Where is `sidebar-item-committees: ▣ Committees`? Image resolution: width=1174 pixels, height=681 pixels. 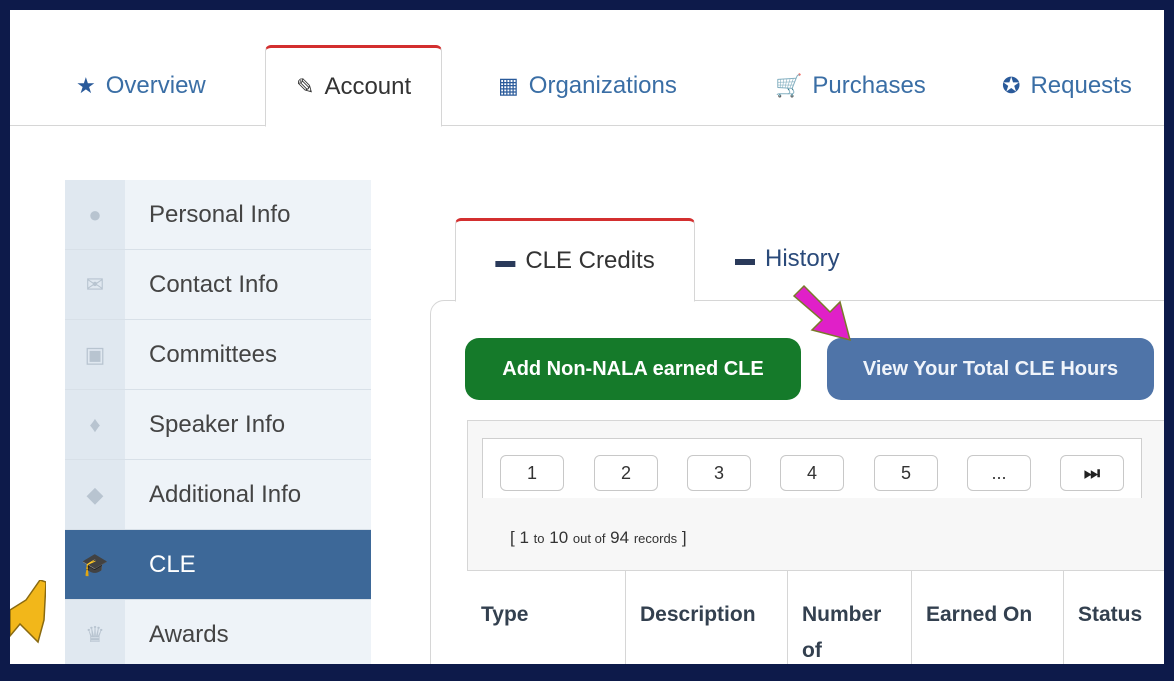
sidebar-item-committees: ▣ Committees is located at coordinates (218, 355).